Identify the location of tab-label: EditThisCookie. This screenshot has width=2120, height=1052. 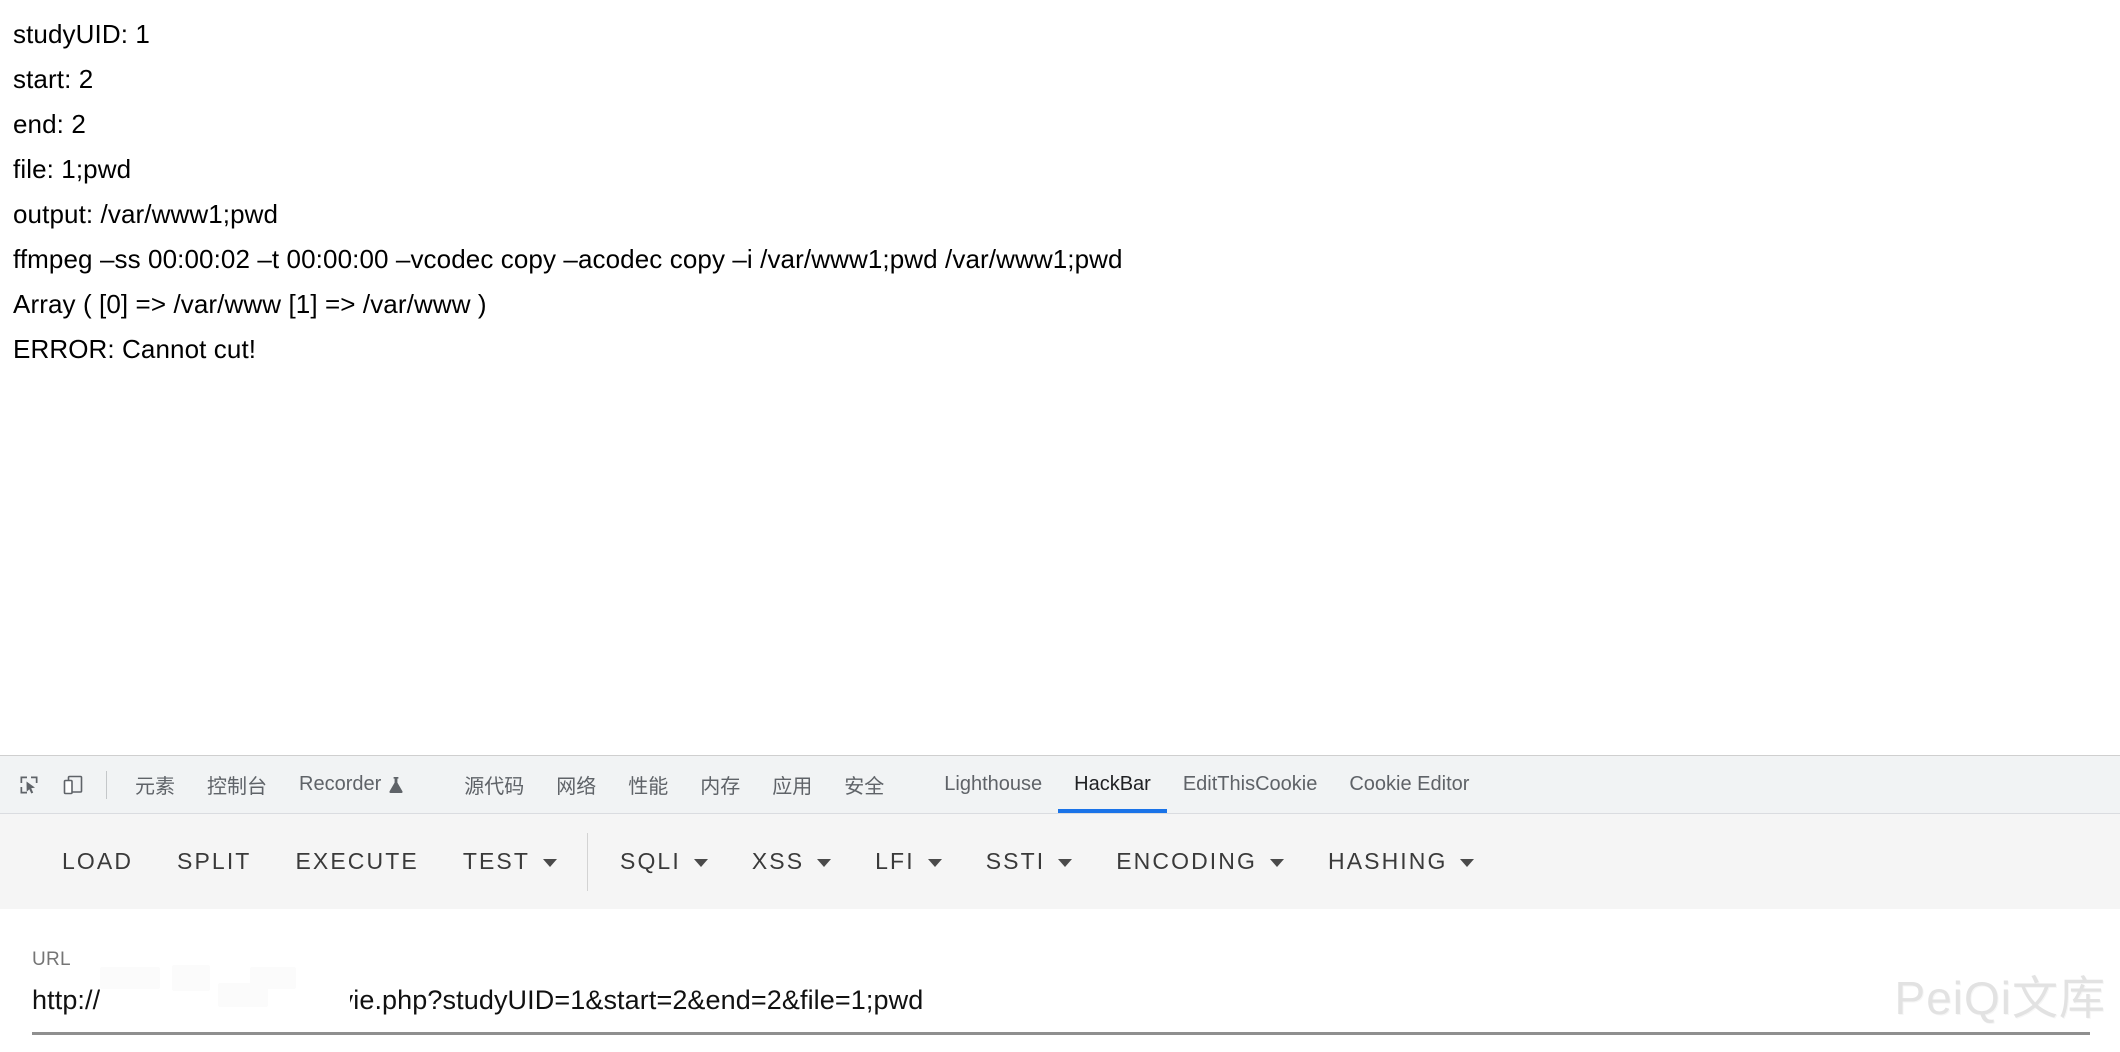
(1250, 784).